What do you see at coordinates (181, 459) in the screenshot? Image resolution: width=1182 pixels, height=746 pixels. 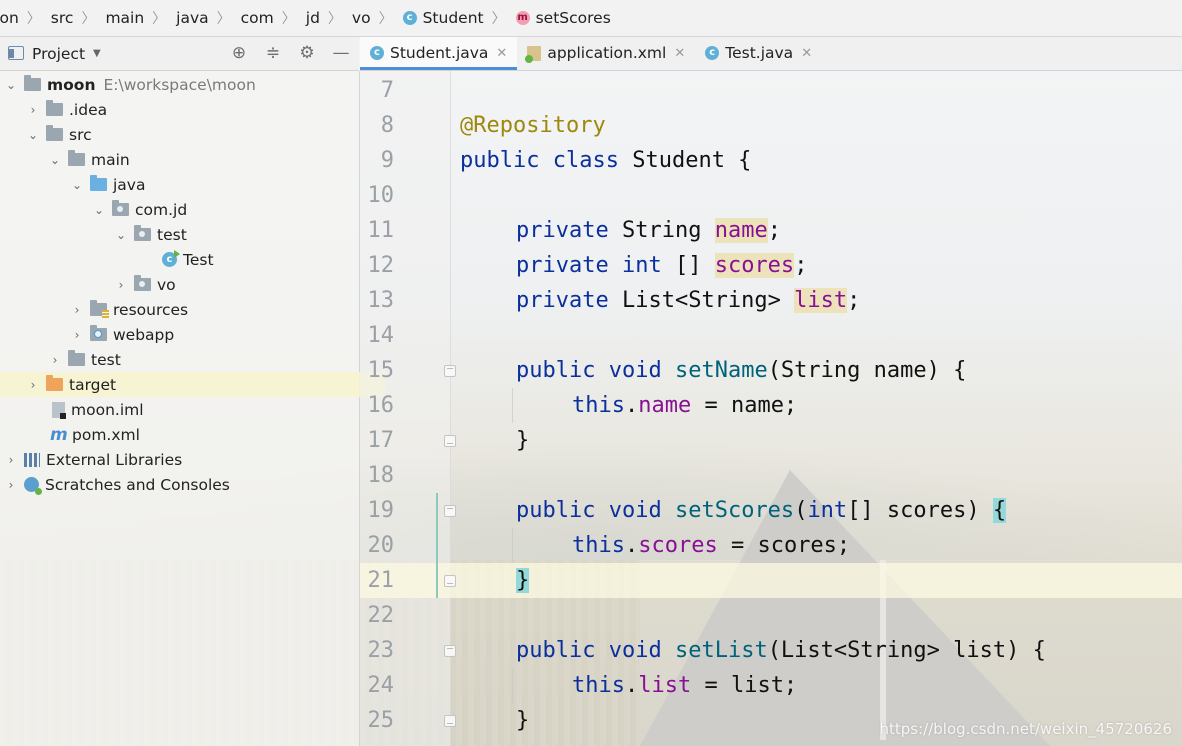 I see `tree-item-external-libraries: › External Libraries` at bounding box center [181, 459].